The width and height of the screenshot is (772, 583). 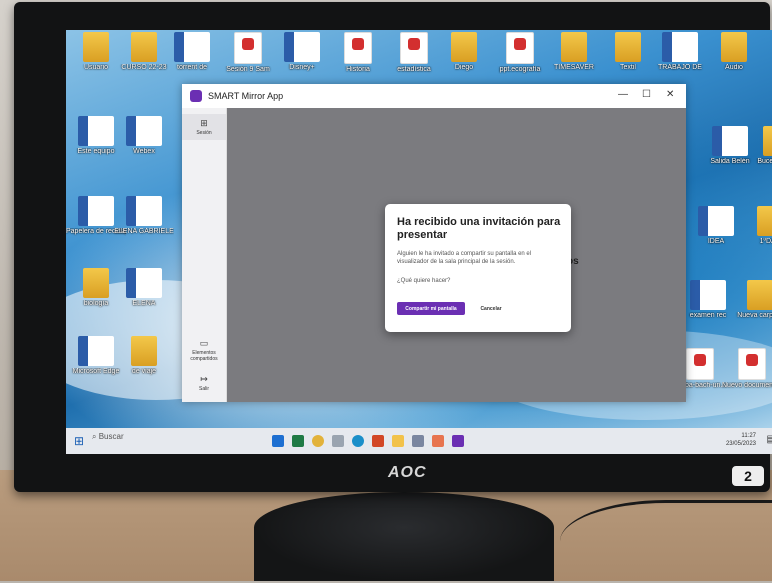 What do you see at coordinates (302, 67) in the screenshot?
I see `desktop-icon-label: Disney+` at bounding box center [302, 67].